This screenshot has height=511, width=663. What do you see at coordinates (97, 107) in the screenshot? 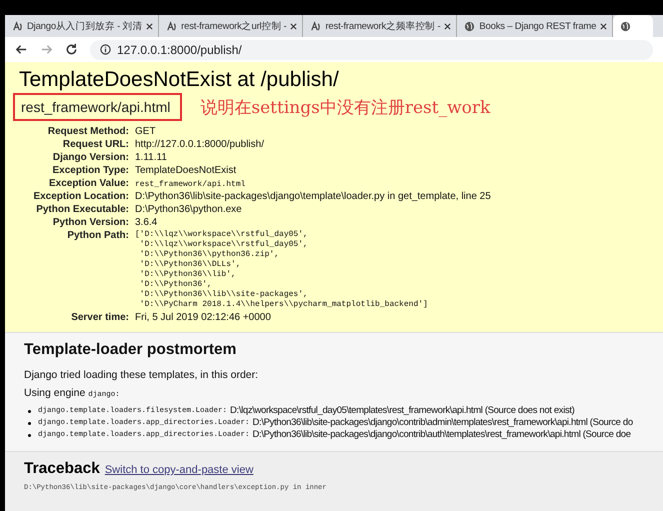
I see `exception-message: rest_framework/api.html` at bounding box center [97, 107].